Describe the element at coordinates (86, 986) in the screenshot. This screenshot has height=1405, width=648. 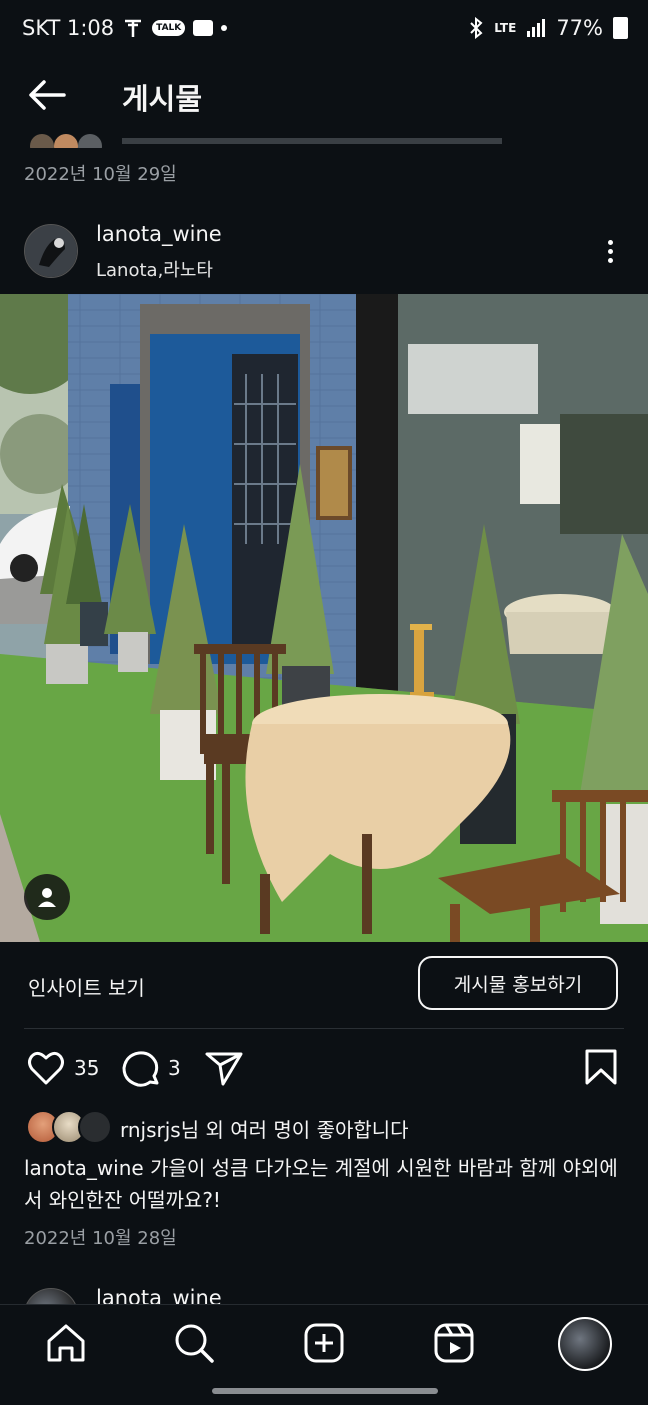
I see `view-insights-link: 인사이트 보기` at that location.